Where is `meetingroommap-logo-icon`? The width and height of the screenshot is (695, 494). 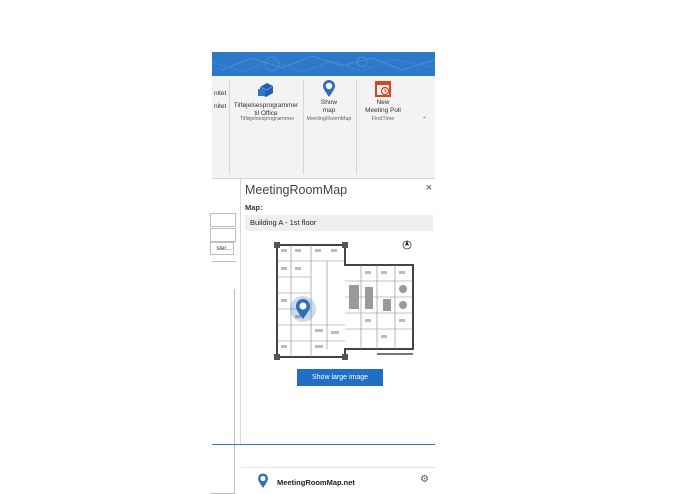 meetingroommap-logo-icon is located at coordinates (263, 480).